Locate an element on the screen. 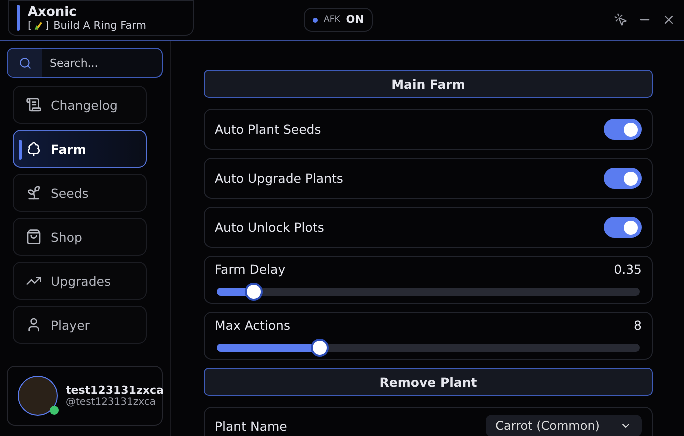 The image size is (684, 436). section-title: Remove Plant is located at coordinates (429, 382).